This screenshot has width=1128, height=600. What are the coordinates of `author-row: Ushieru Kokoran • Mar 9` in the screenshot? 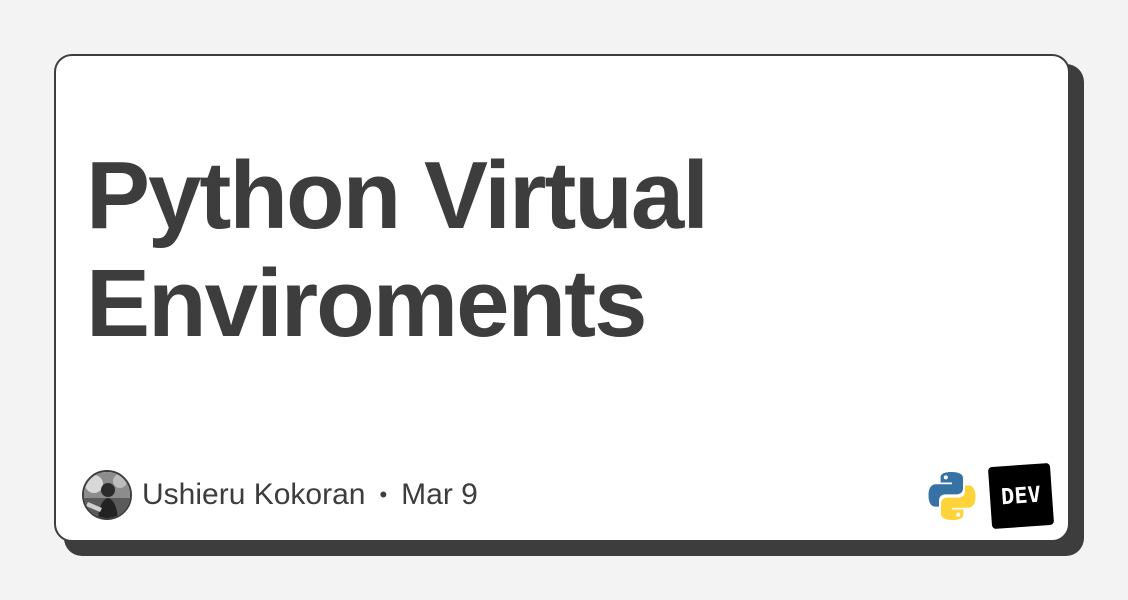 It's located at (280, 495).